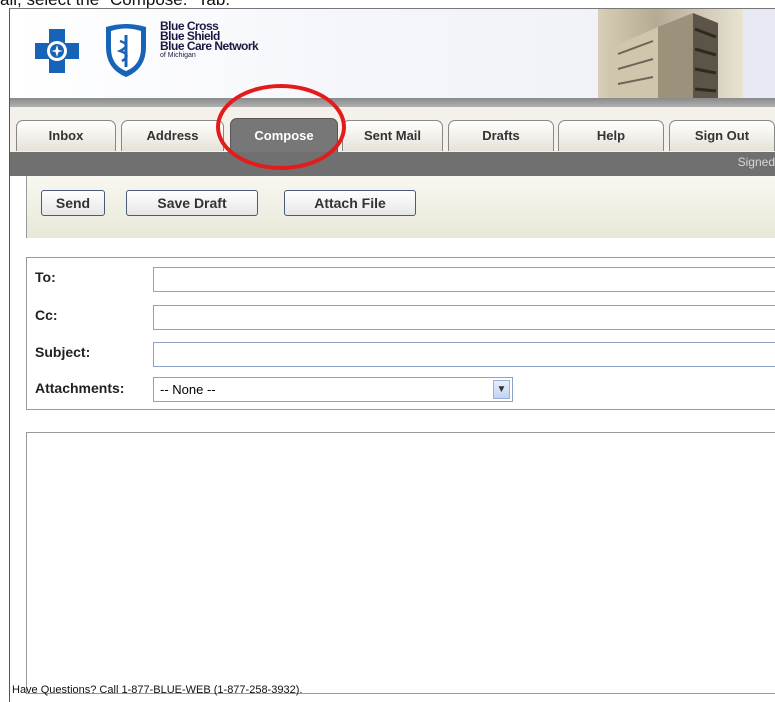 This screenshot has width=775, height=702. I want to click on to-label: To:, so click(45, 277).